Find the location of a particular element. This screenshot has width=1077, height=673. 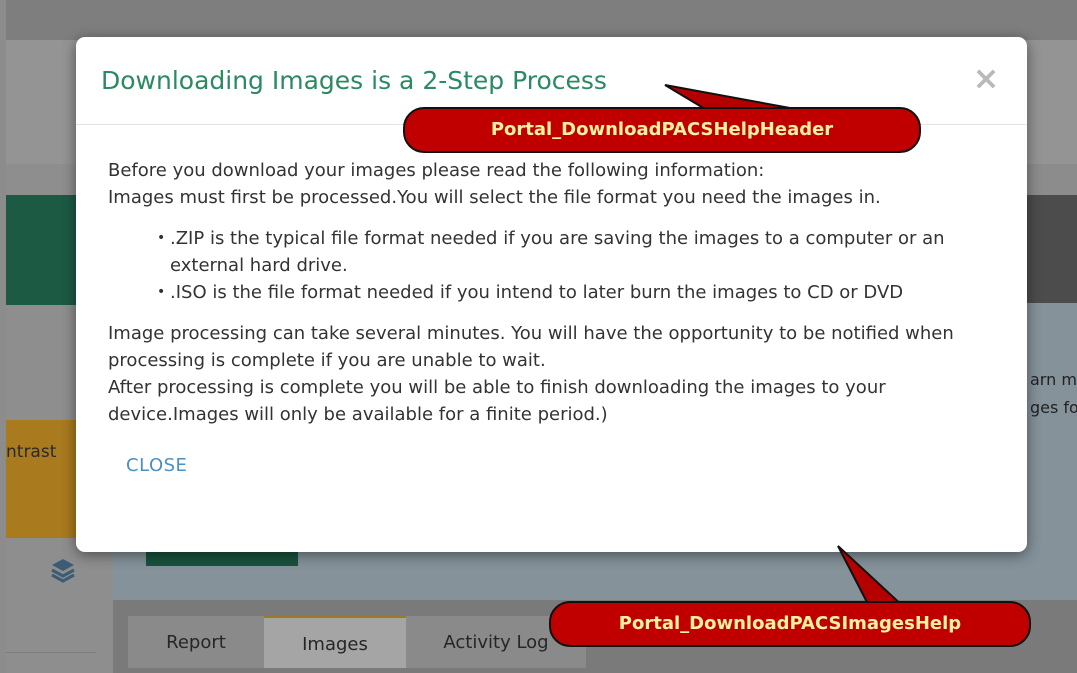

layers-icon is located at coordinates (63, 570).